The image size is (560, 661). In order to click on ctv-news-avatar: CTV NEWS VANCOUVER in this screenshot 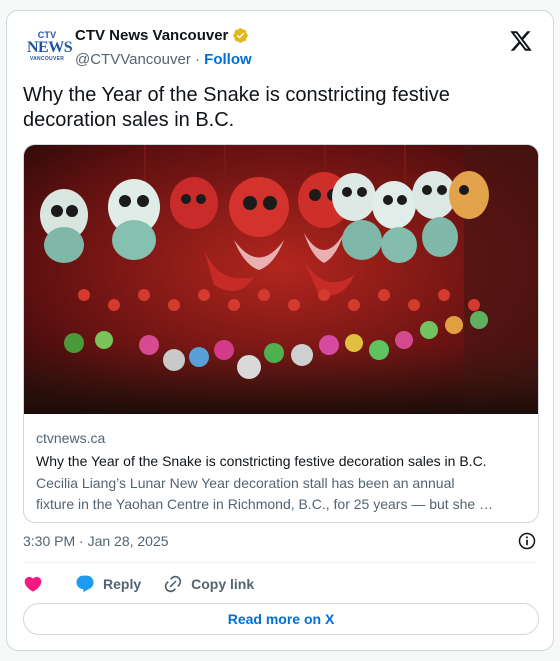, I will do `click(50, 49)`.